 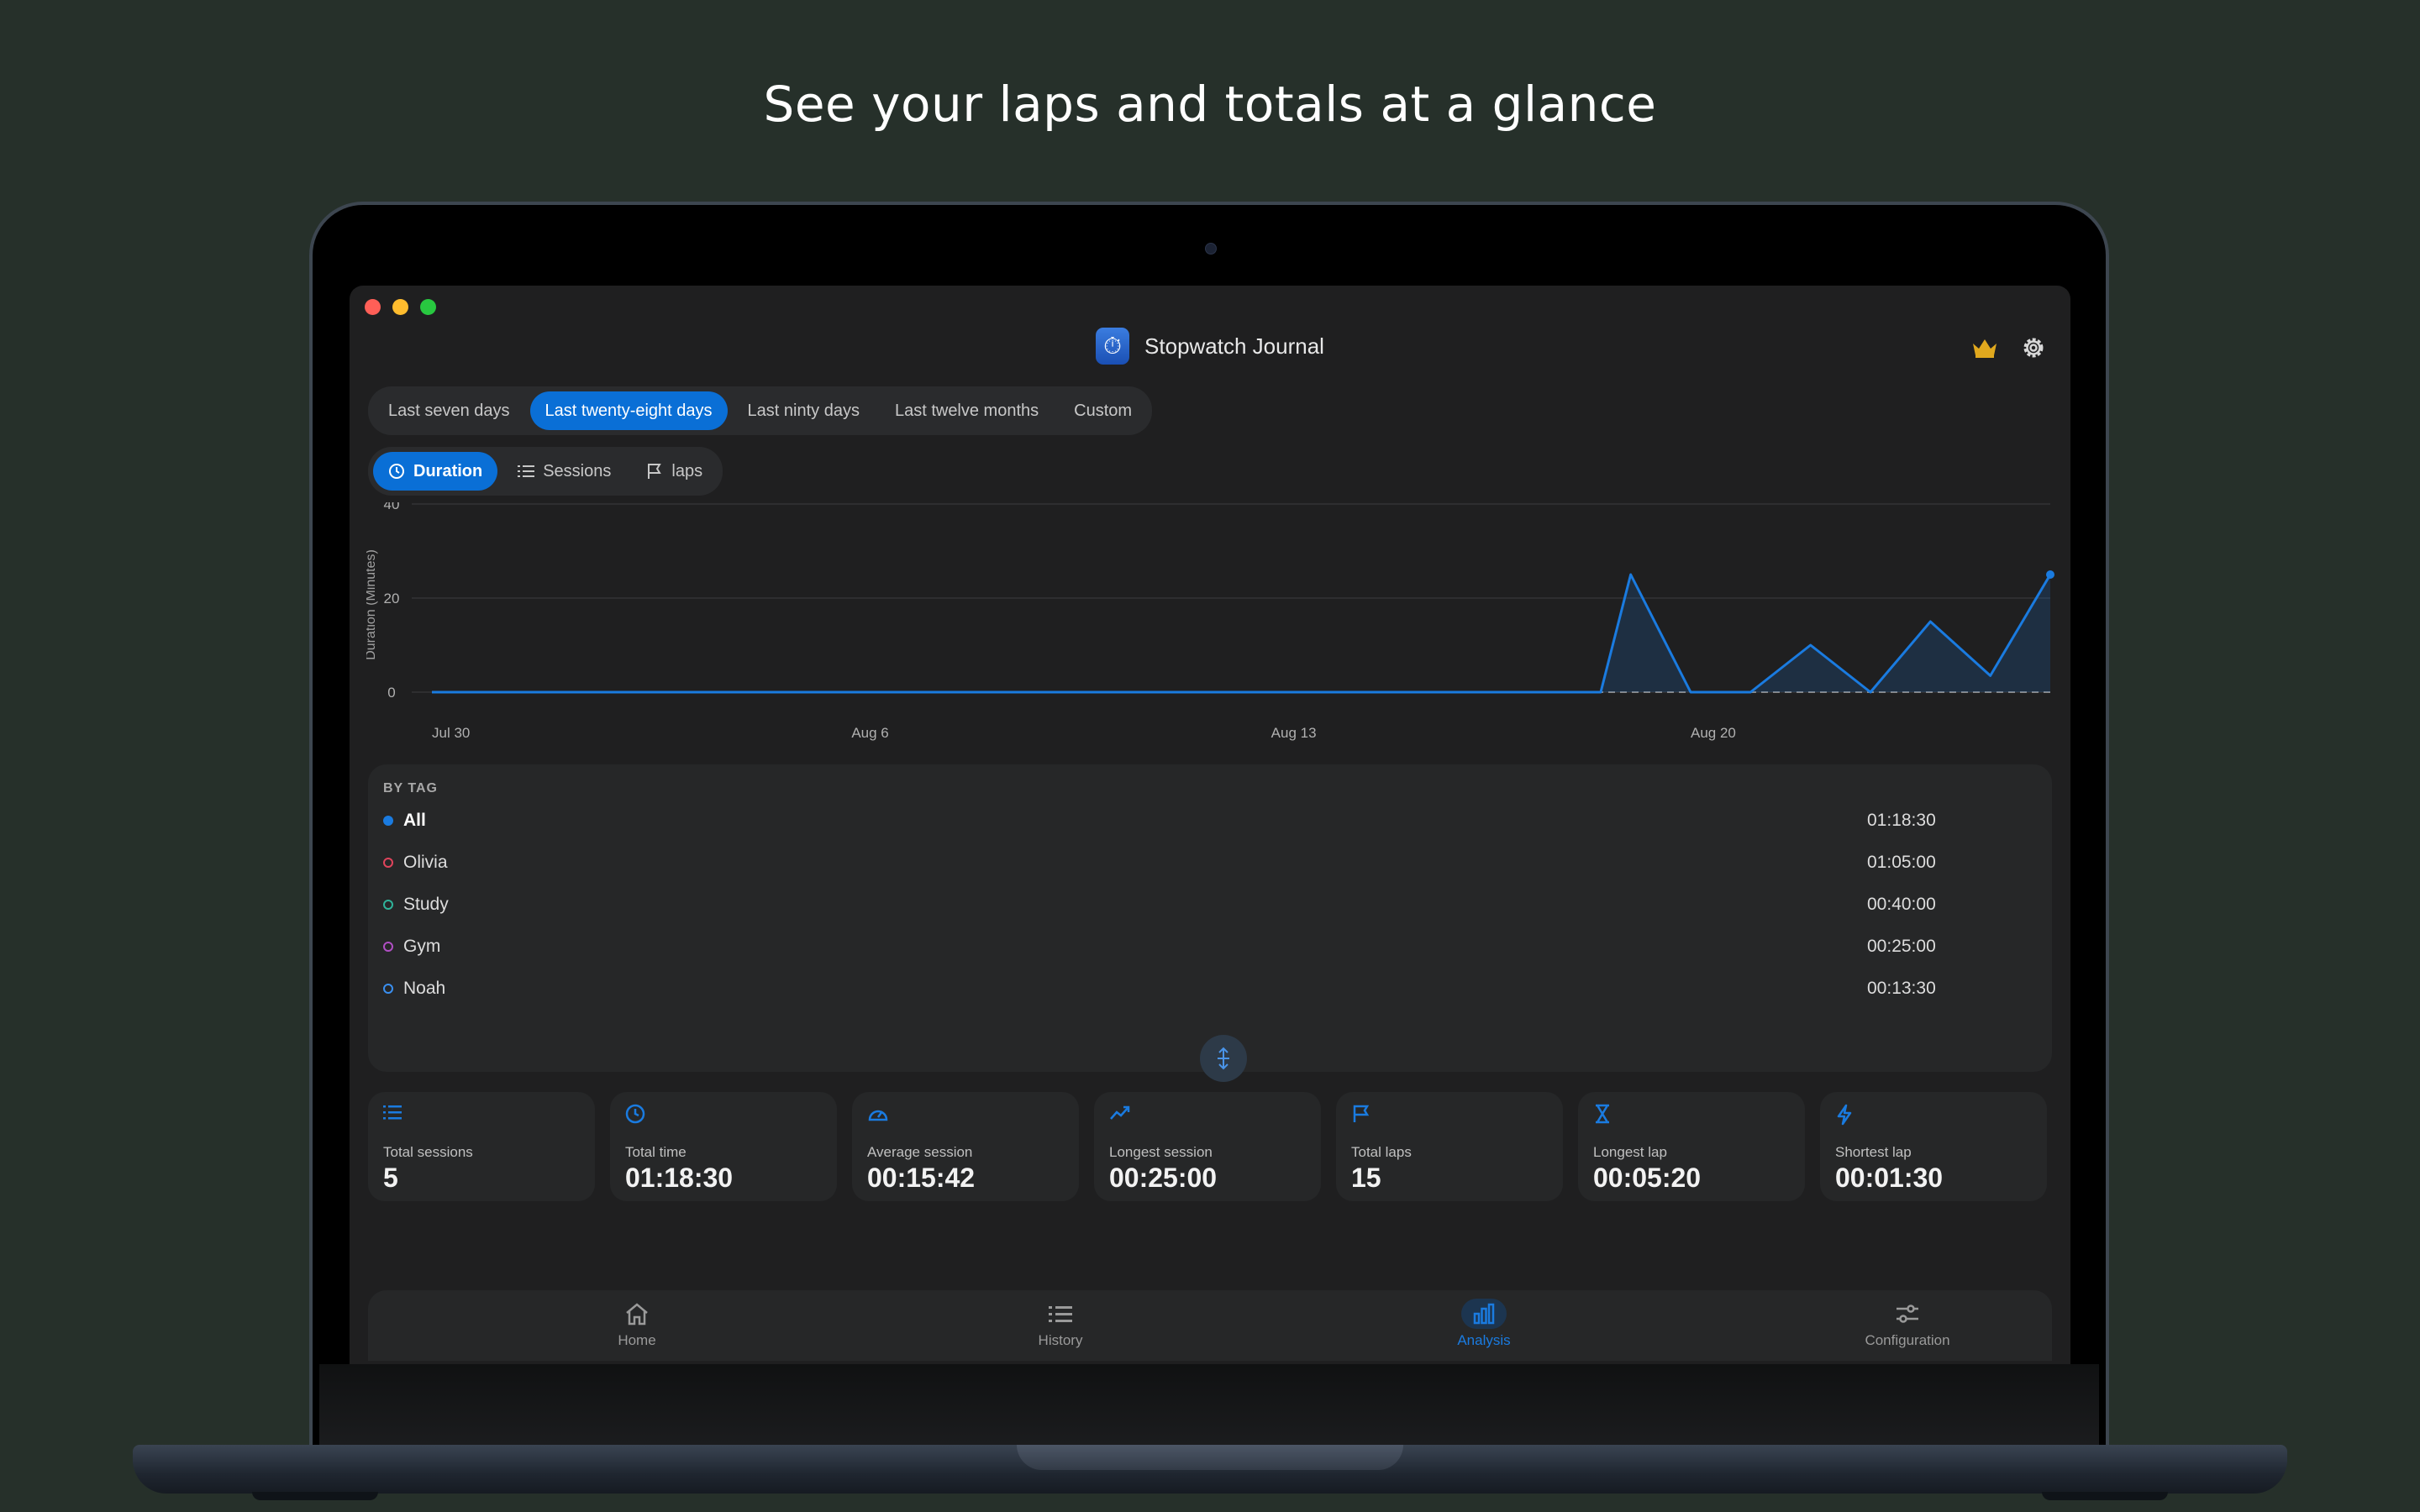 I want to click on stat-card-longest-session: Longest session 00:25:00, so click(x=1207, y=1146).